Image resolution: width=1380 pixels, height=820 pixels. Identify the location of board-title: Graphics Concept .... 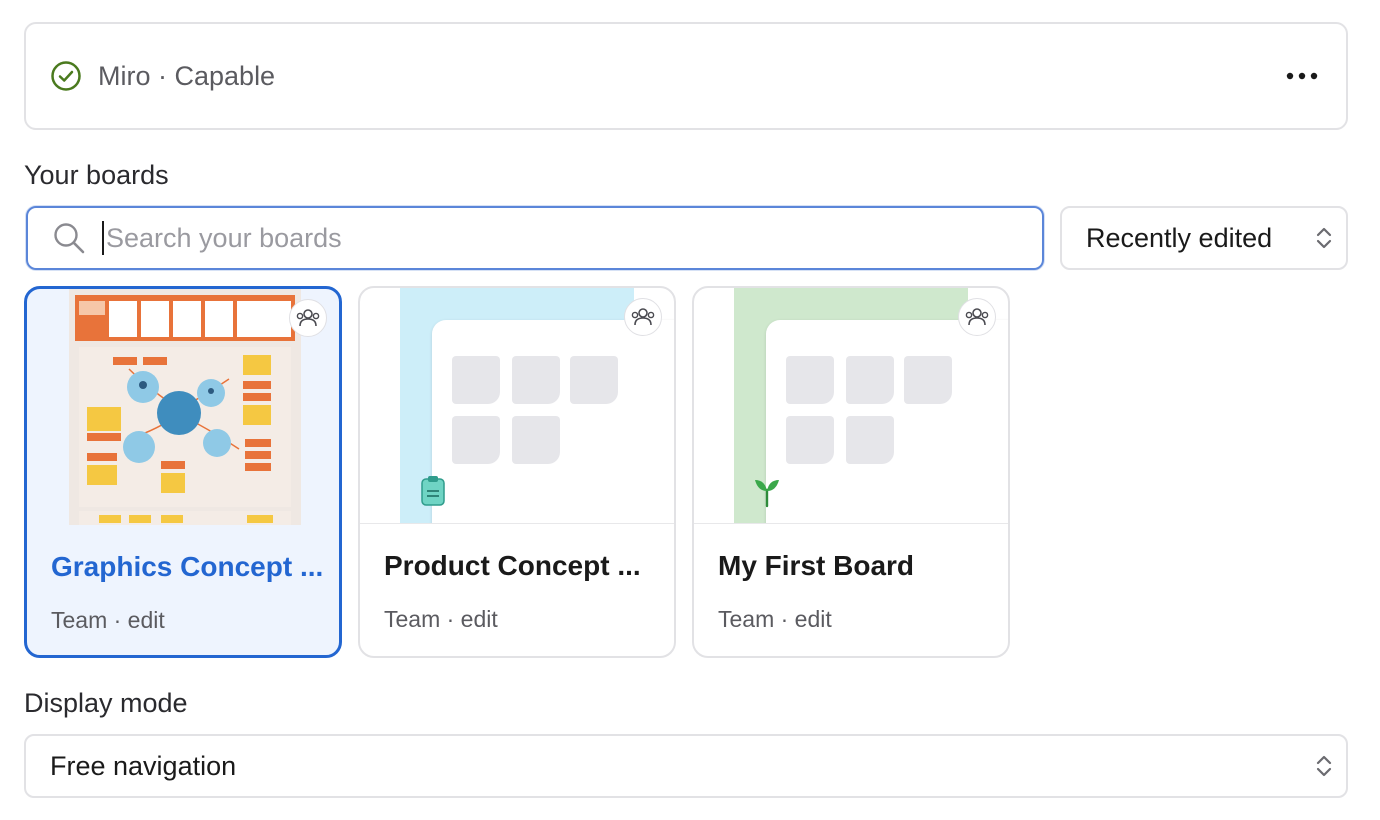
(187, 566).